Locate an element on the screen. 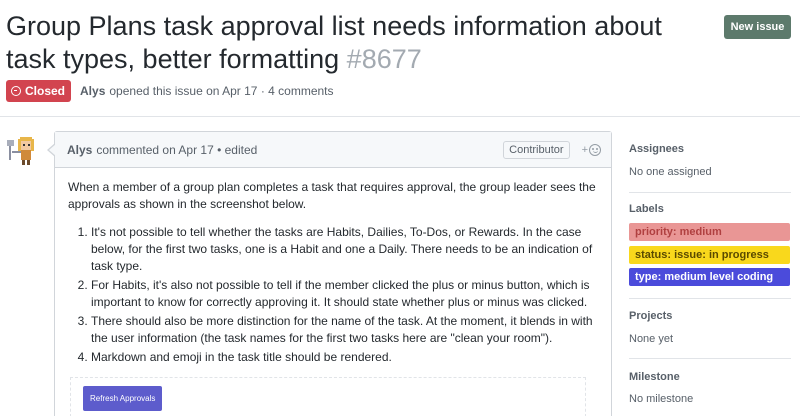  projects-heading: Projects is located at coordinates (650, 316).